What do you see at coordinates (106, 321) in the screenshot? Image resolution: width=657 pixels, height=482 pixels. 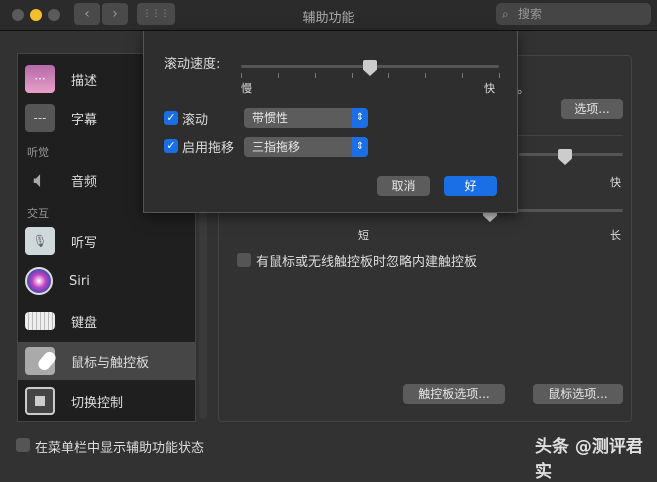 I see `sidebar-item-keyboard: 键盘` at bounding box center [106, 321].